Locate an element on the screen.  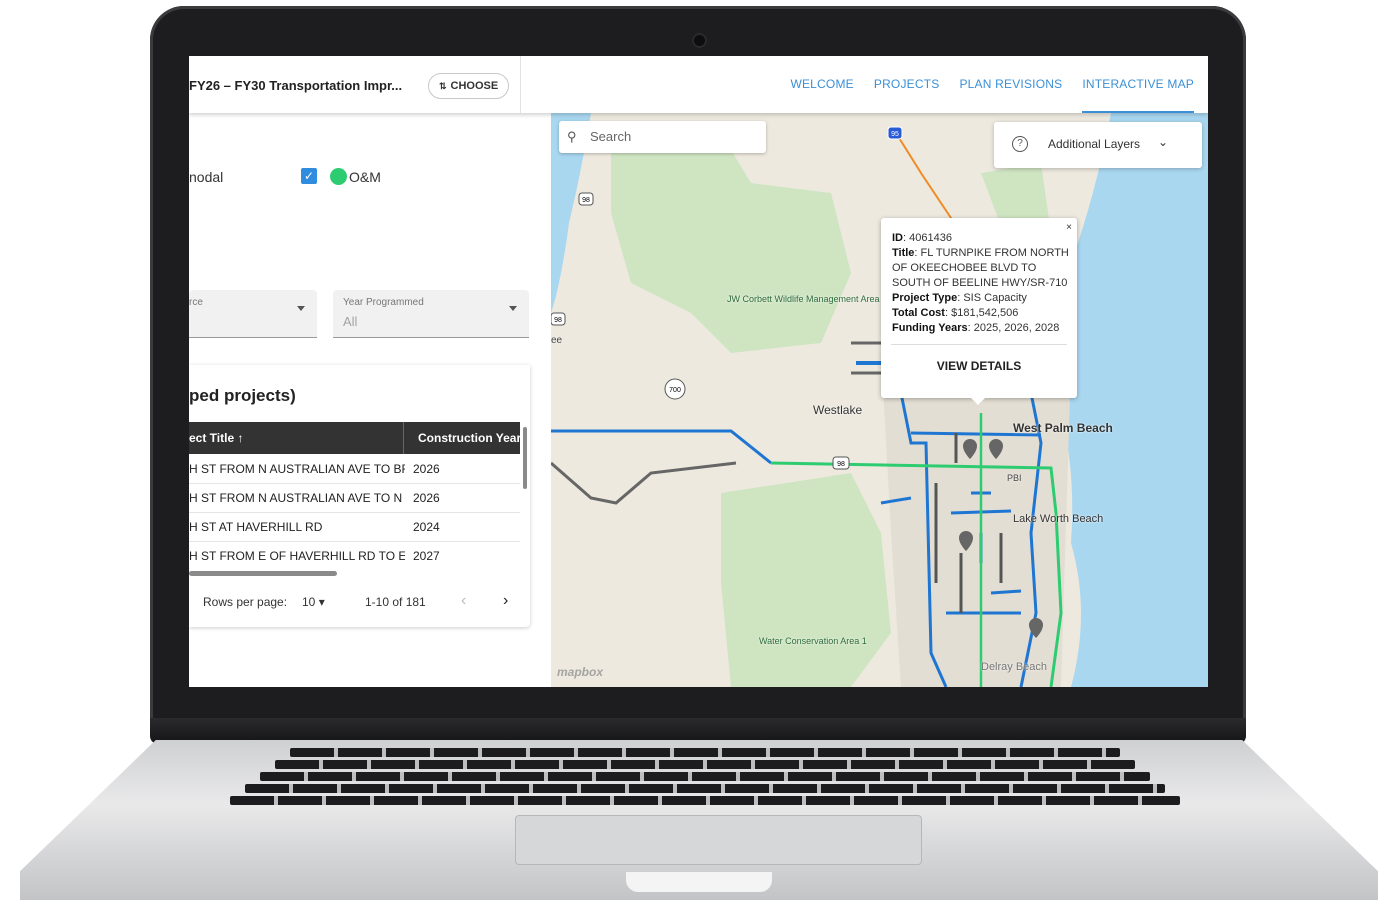
popup-cost: $181,542,506 is located at coordinates (985, 313).